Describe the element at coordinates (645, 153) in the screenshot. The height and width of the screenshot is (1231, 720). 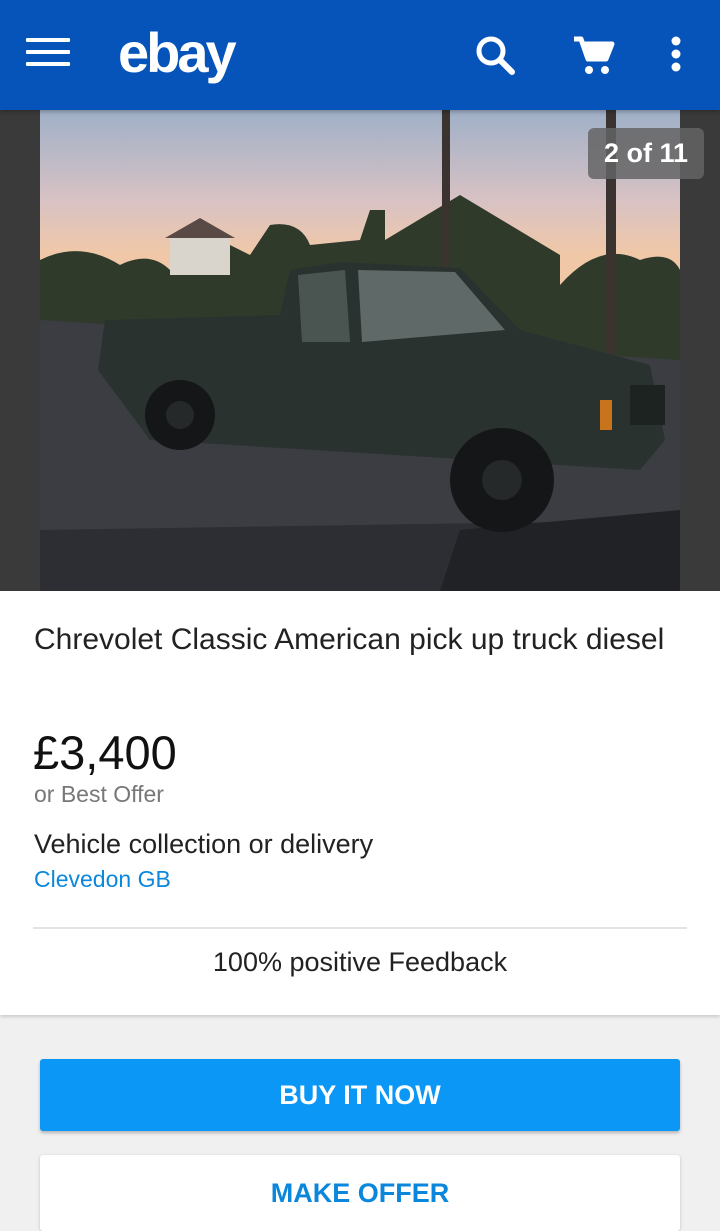
I see `image-counter-badge: 2 of 11` at that location.